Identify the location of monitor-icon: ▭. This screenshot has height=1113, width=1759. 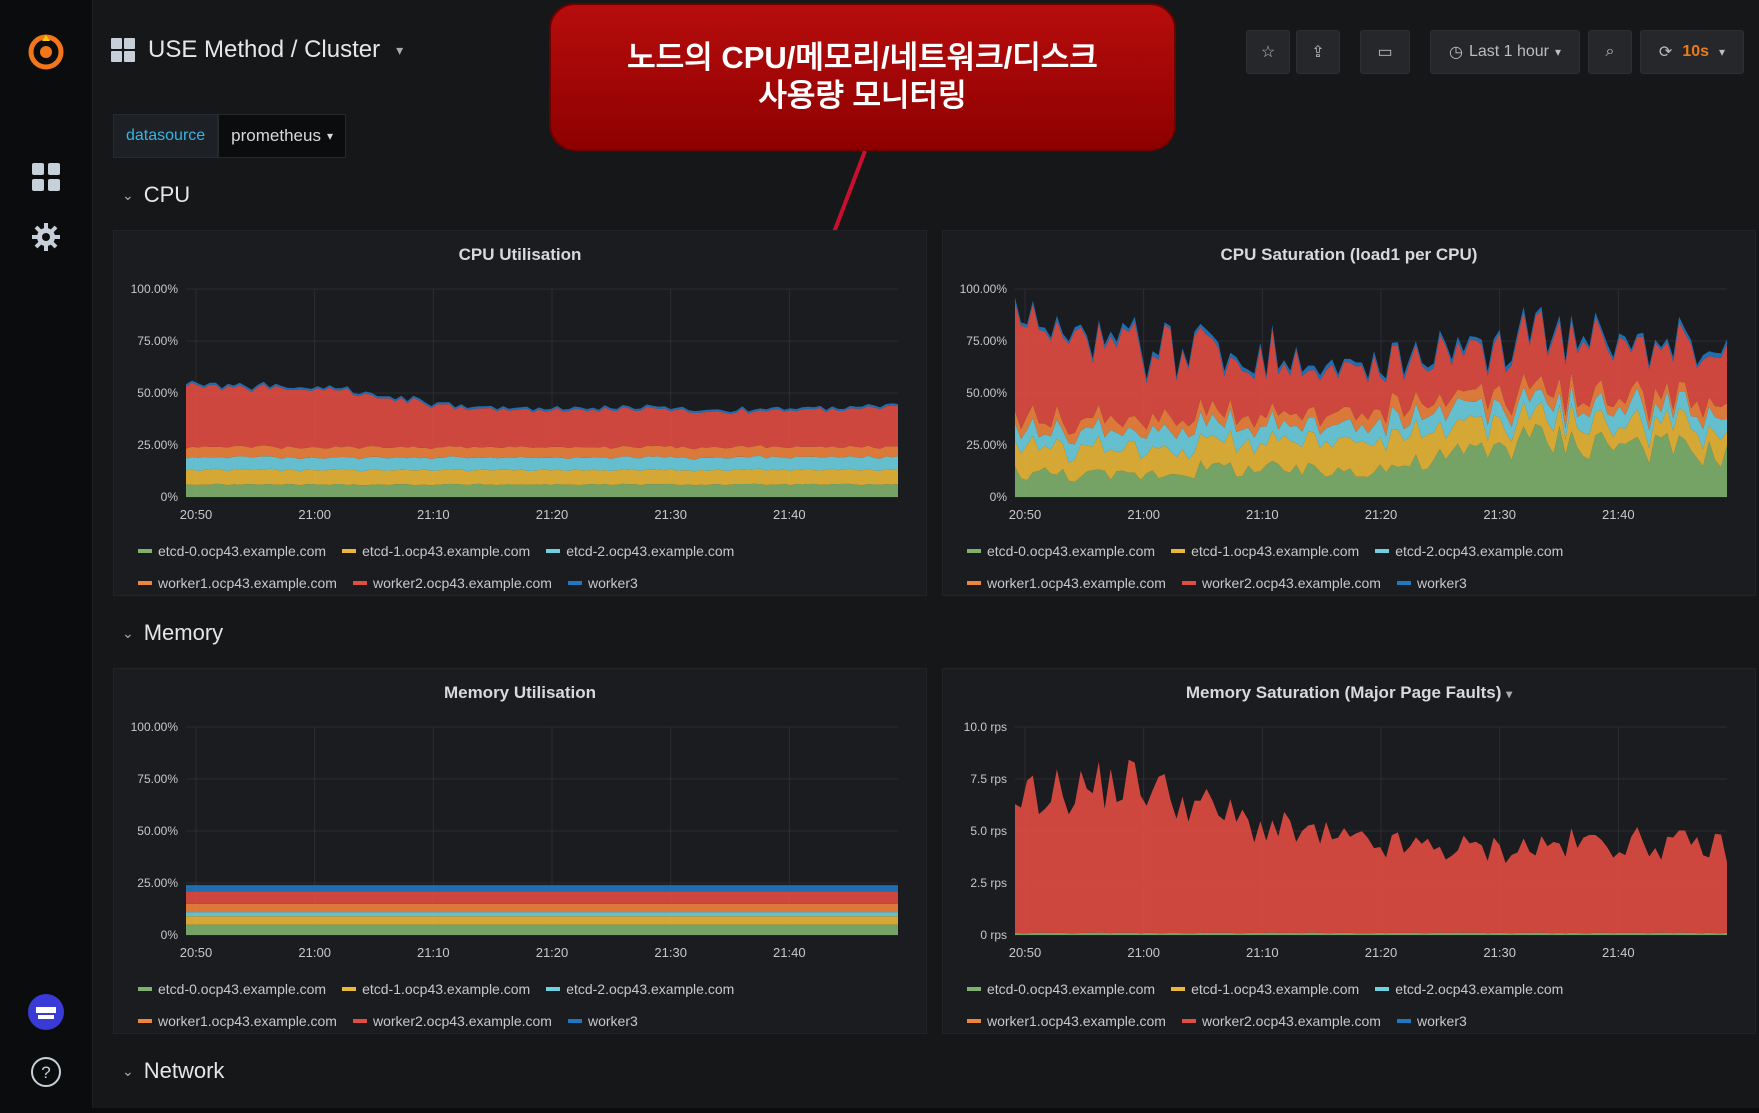
(1385, 52).